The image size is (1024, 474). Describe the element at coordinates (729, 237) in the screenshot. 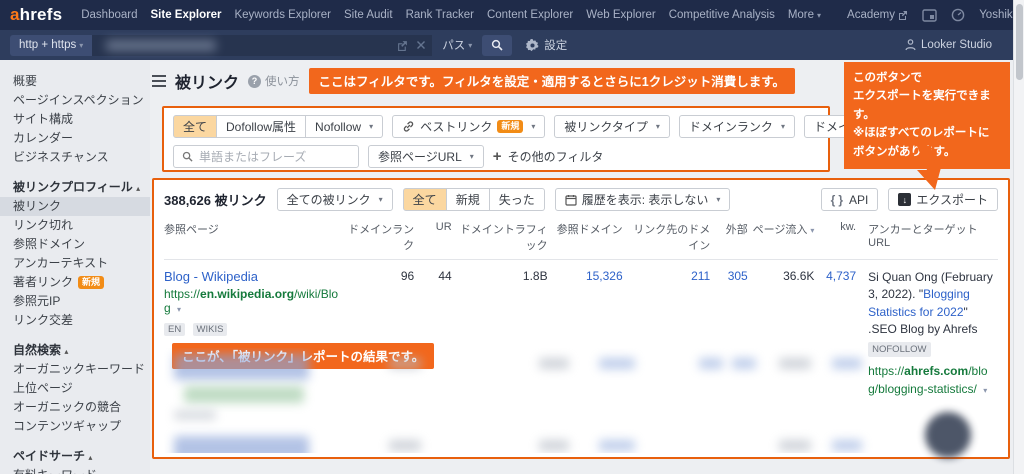

I see `col-external: 外部` at that location.